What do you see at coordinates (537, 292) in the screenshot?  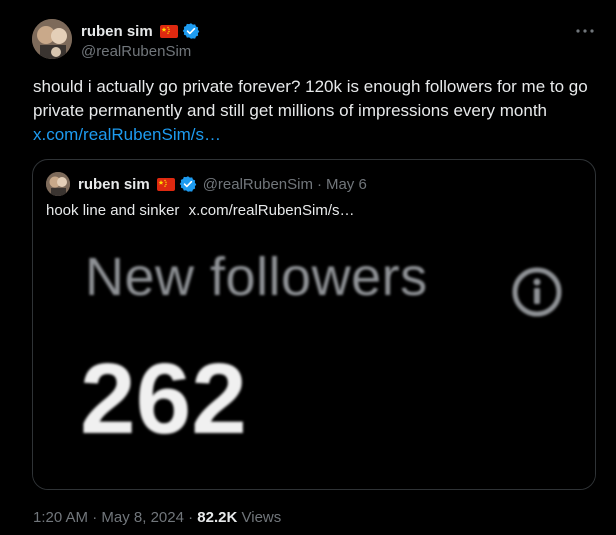 I see `info-icon` at bounding box center [537, 292].